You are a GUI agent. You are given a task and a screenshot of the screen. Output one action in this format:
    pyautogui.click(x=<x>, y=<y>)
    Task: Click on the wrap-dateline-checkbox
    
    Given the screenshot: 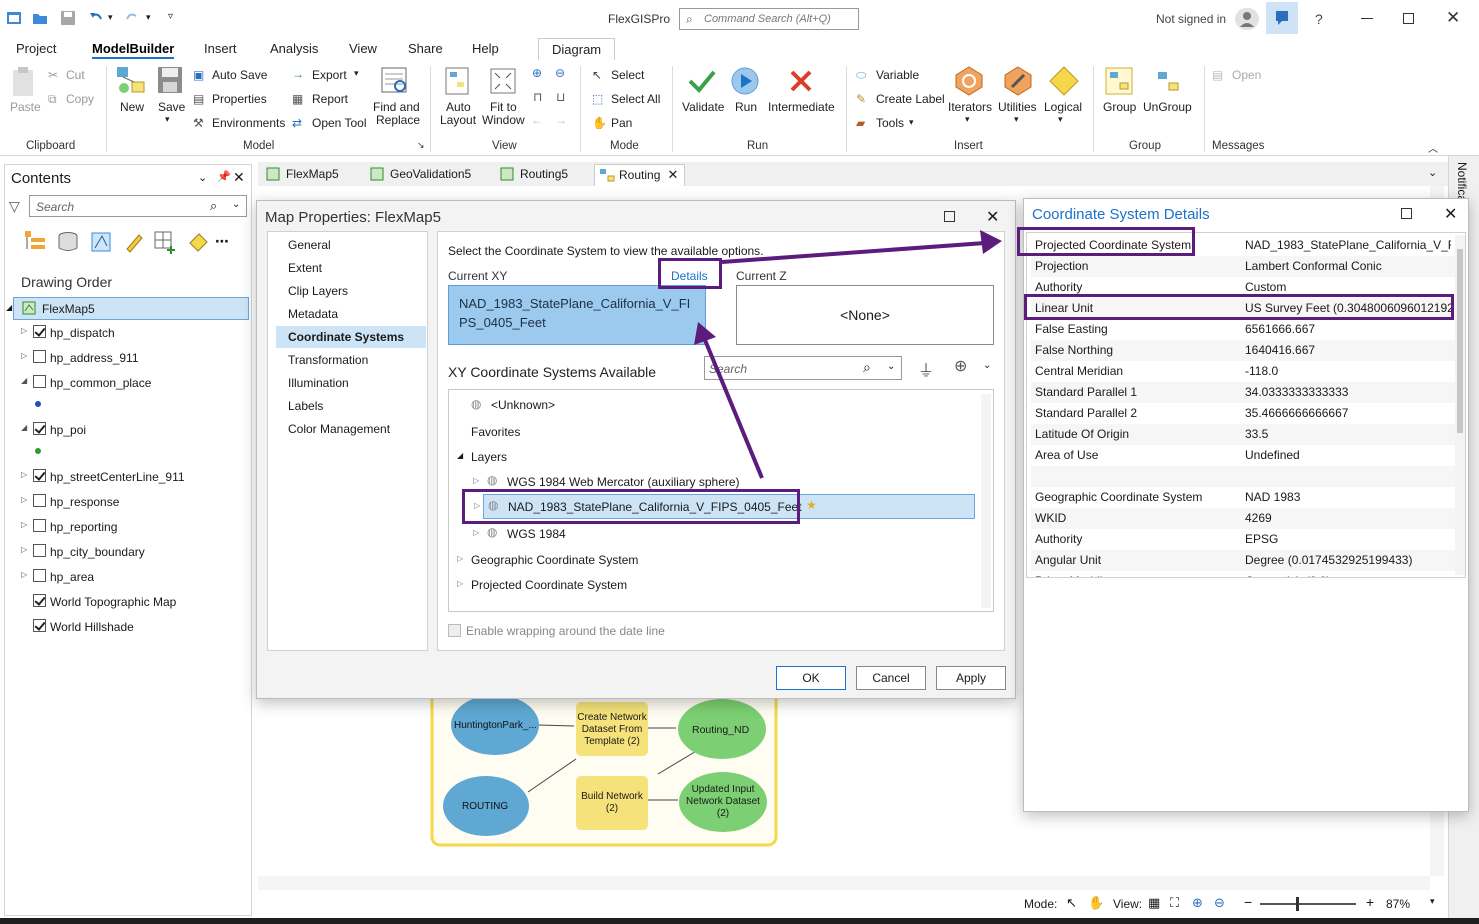 What is the action you would take?
    pyautogui.click(x=454, y=630)
    